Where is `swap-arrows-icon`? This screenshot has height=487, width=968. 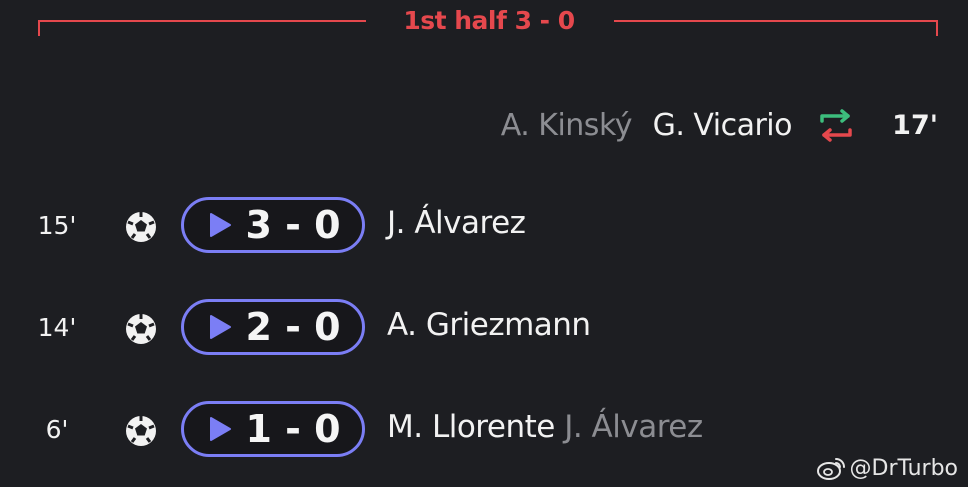
swap-arrows-icon is located at coordinates (836, 125).